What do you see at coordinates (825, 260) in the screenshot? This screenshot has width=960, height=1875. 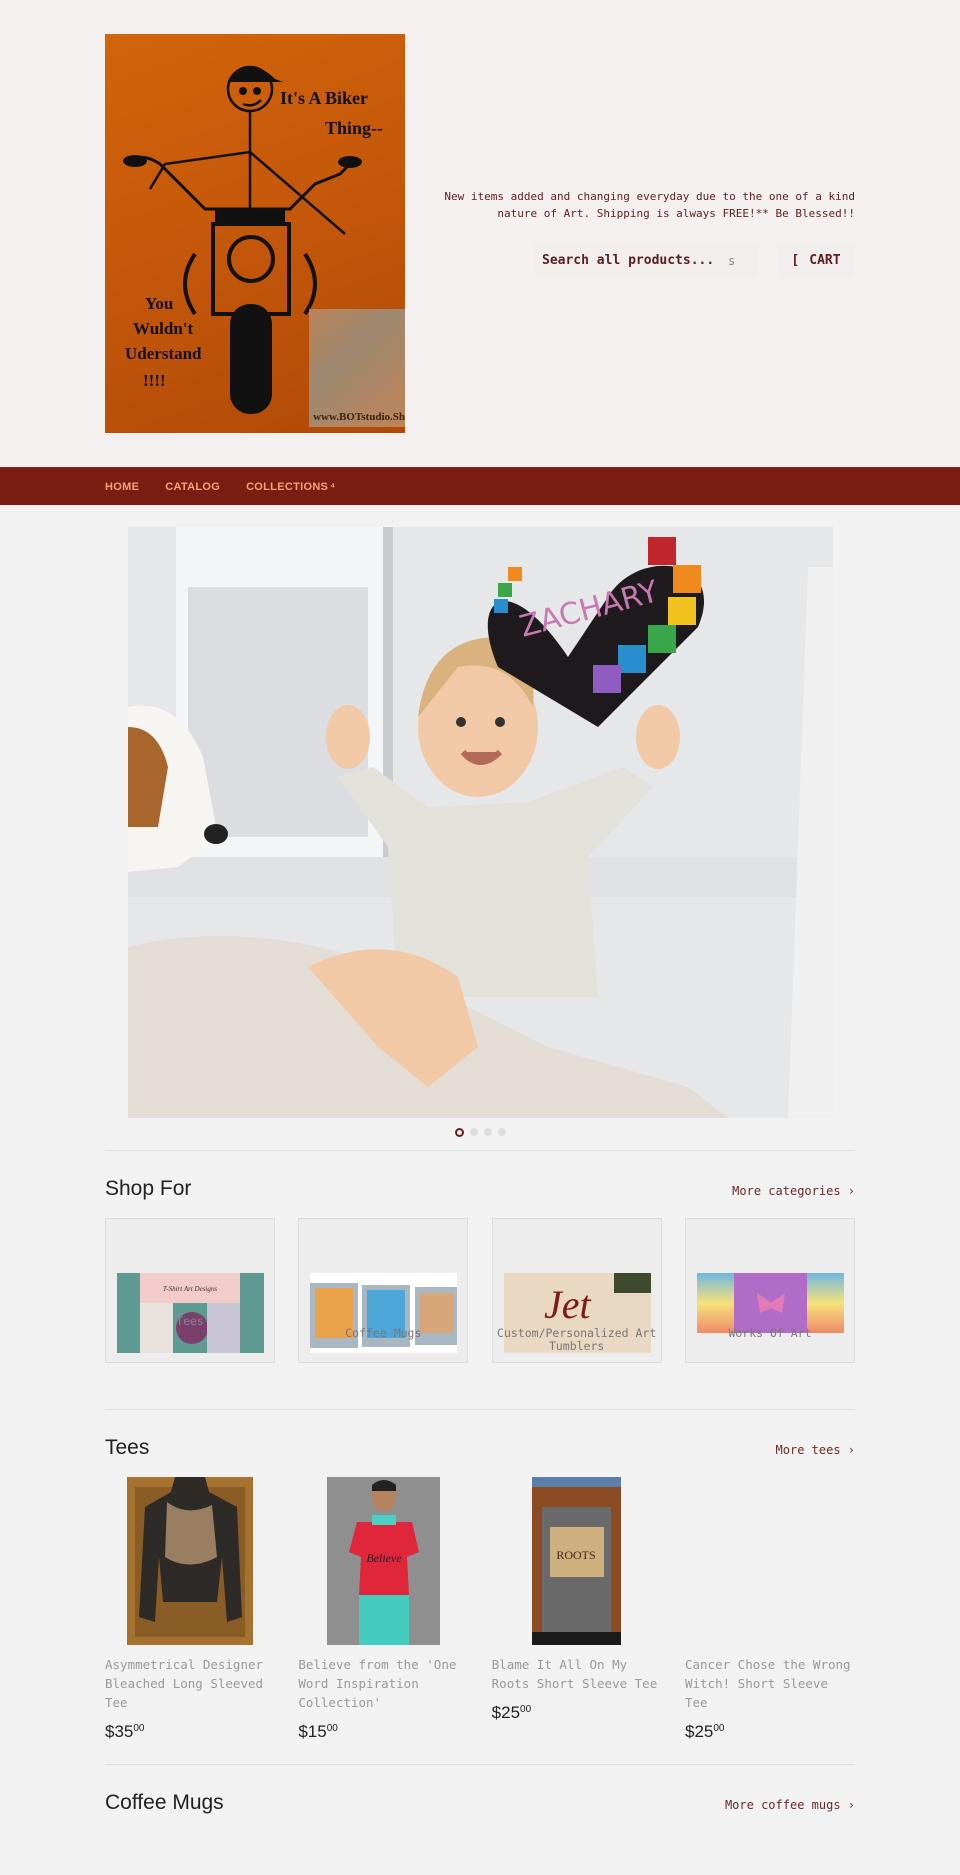 I see `cart-label: CART` at bounding box center [825, 260].